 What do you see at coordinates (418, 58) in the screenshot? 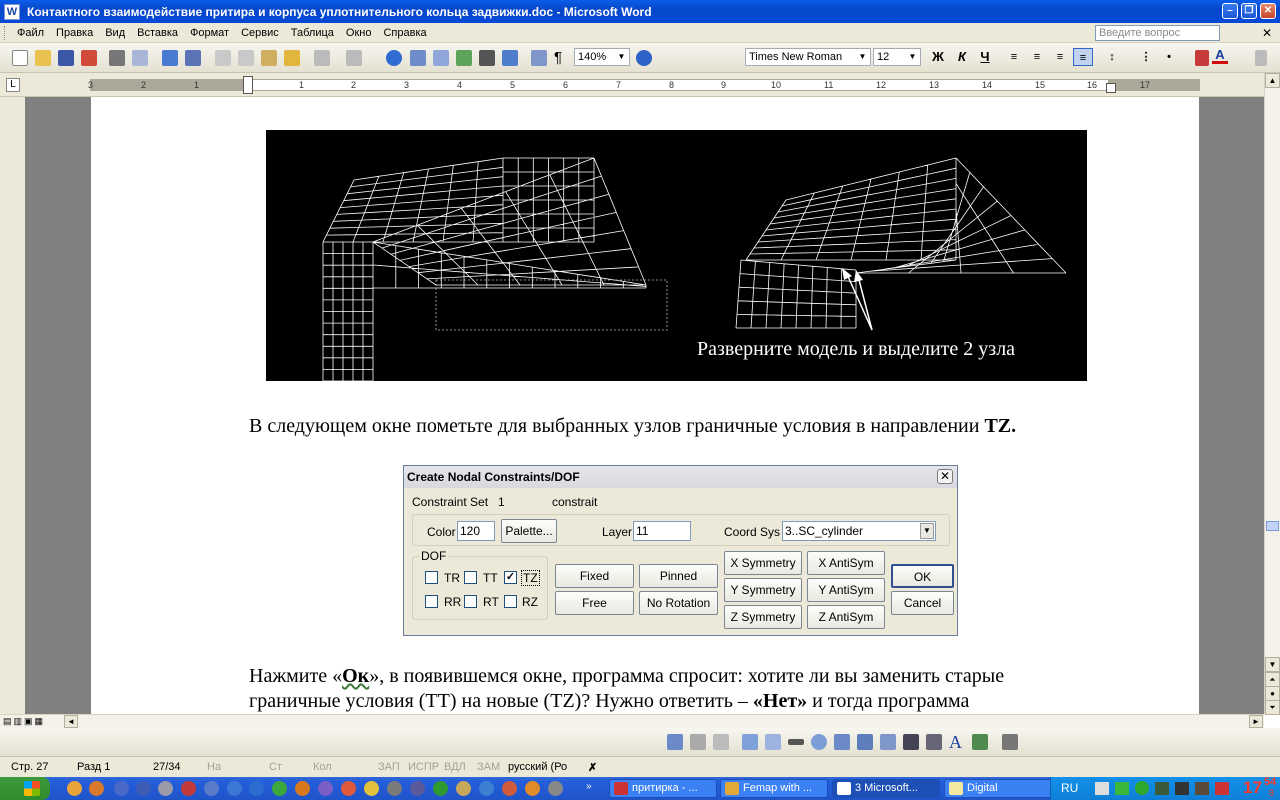
I see `tables-borders-icon` at bounding box center [418, 58].